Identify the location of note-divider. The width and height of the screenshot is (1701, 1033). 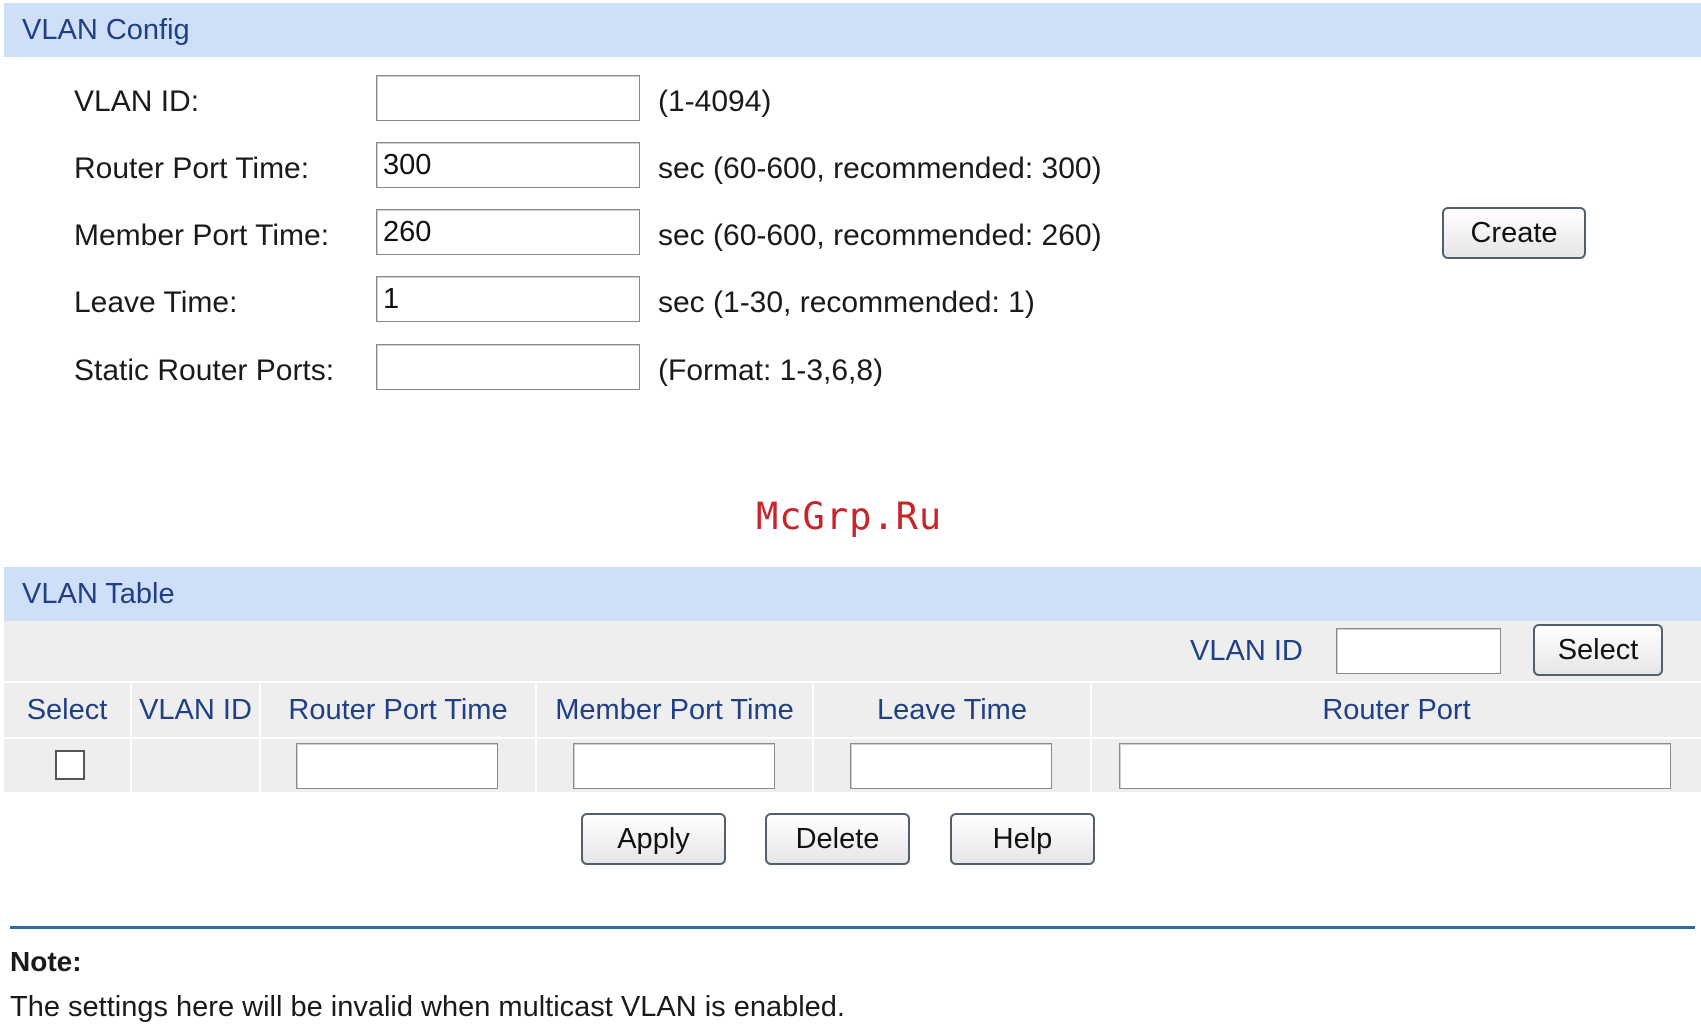
(852, 927).